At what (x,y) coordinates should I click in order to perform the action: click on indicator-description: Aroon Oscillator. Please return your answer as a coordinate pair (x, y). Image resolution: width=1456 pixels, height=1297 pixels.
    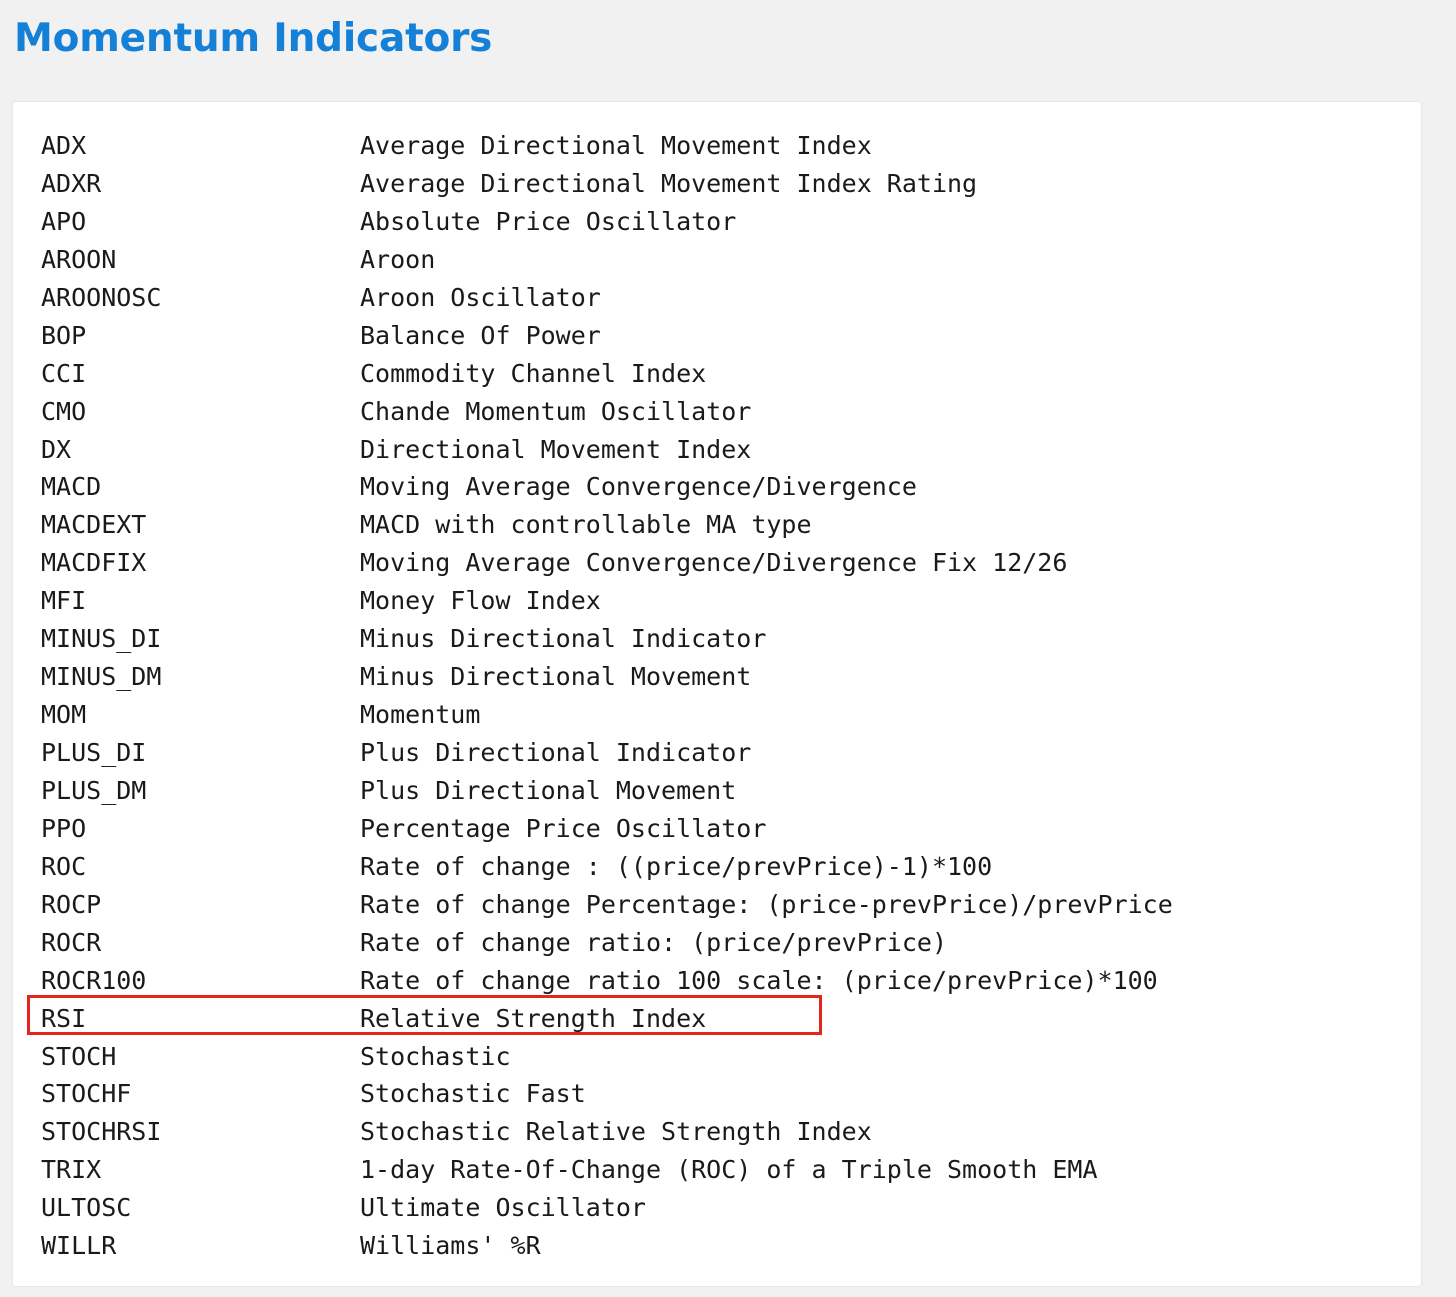
    Looking at the image, I should click on (480, 297).